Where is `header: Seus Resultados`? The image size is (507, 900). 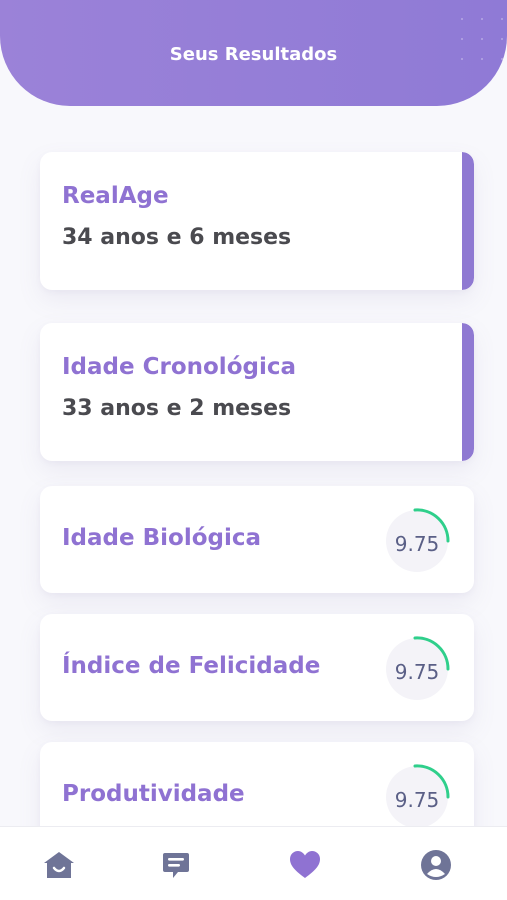 header: Seus Resultados is located at coordinates (253, 53).